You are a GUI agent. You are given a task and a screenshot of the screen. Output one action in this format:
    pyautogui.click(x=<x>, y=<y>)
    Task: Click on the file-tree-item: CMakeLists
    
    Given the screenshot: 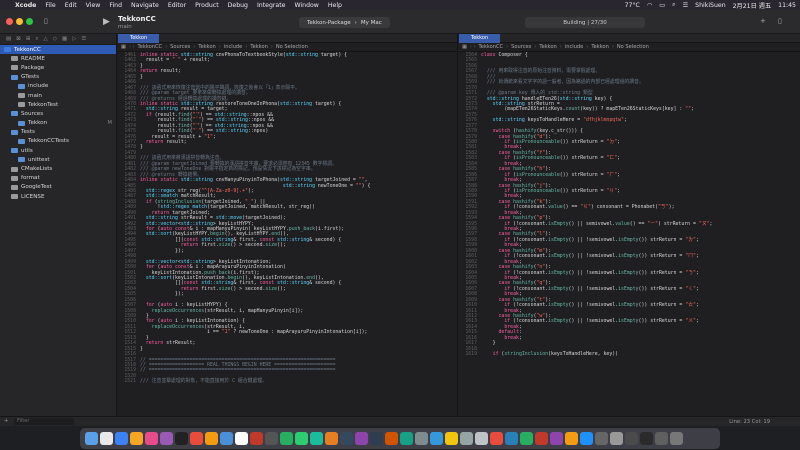 What is the action you would take?
    pyautogui.click(x=58, y=168)
    